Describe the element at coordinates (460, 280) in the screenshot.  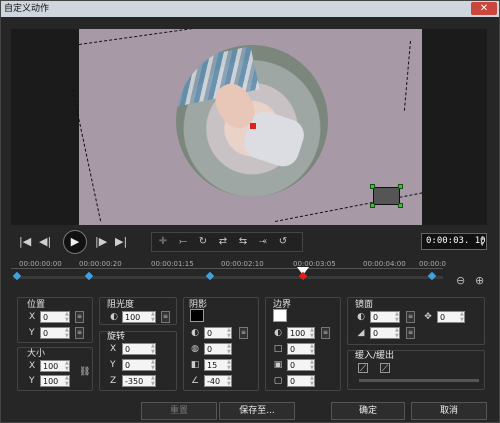
I see `zoom-out-icon: ⊖` at that location.